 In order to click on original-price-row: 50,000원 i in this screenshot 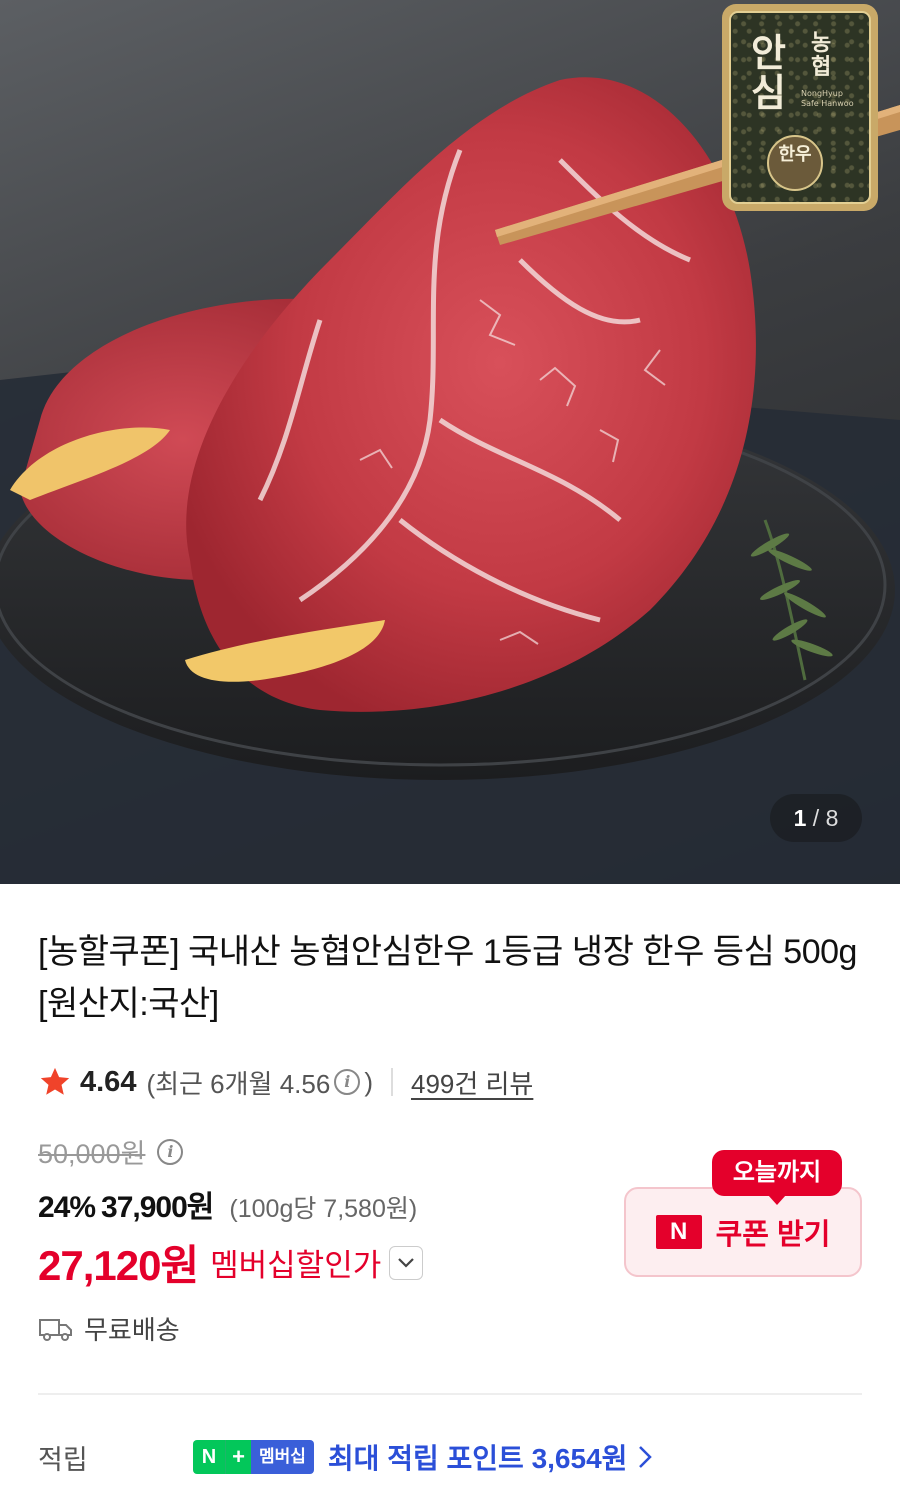, I will do `click(112, 1151)`.